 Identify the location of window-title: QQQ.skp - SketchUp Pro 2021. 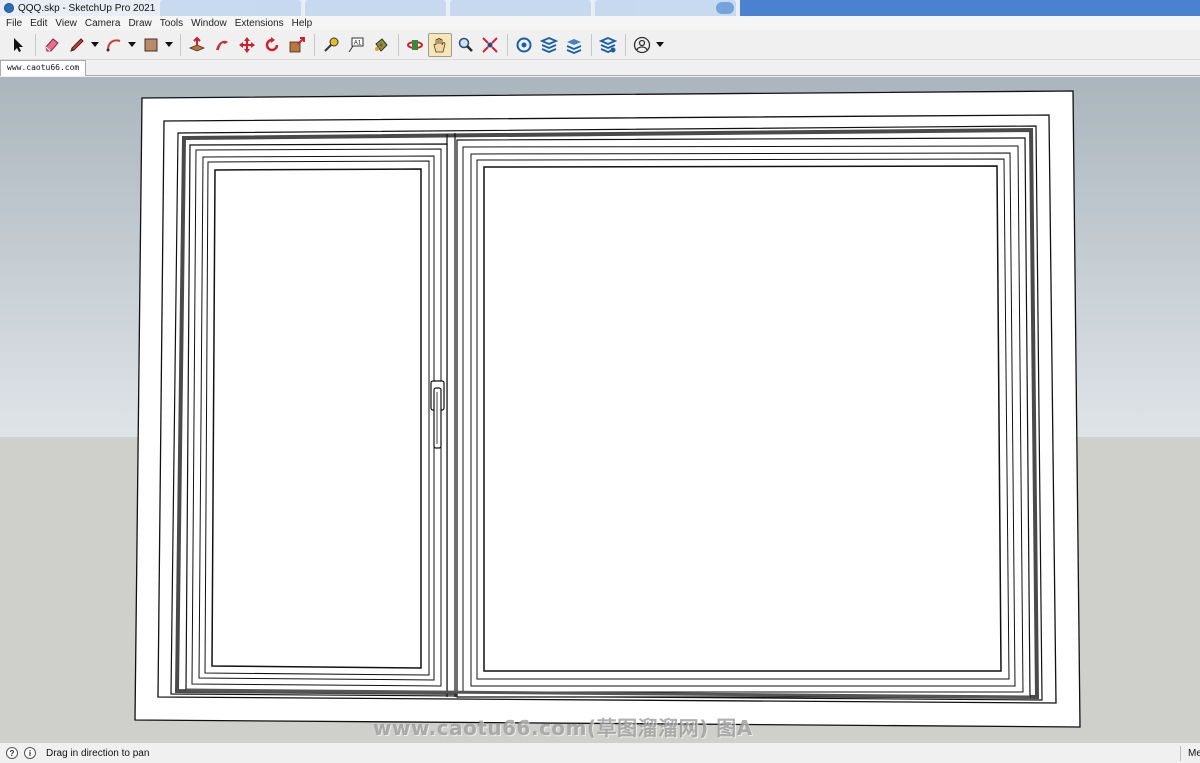
(87, 8).